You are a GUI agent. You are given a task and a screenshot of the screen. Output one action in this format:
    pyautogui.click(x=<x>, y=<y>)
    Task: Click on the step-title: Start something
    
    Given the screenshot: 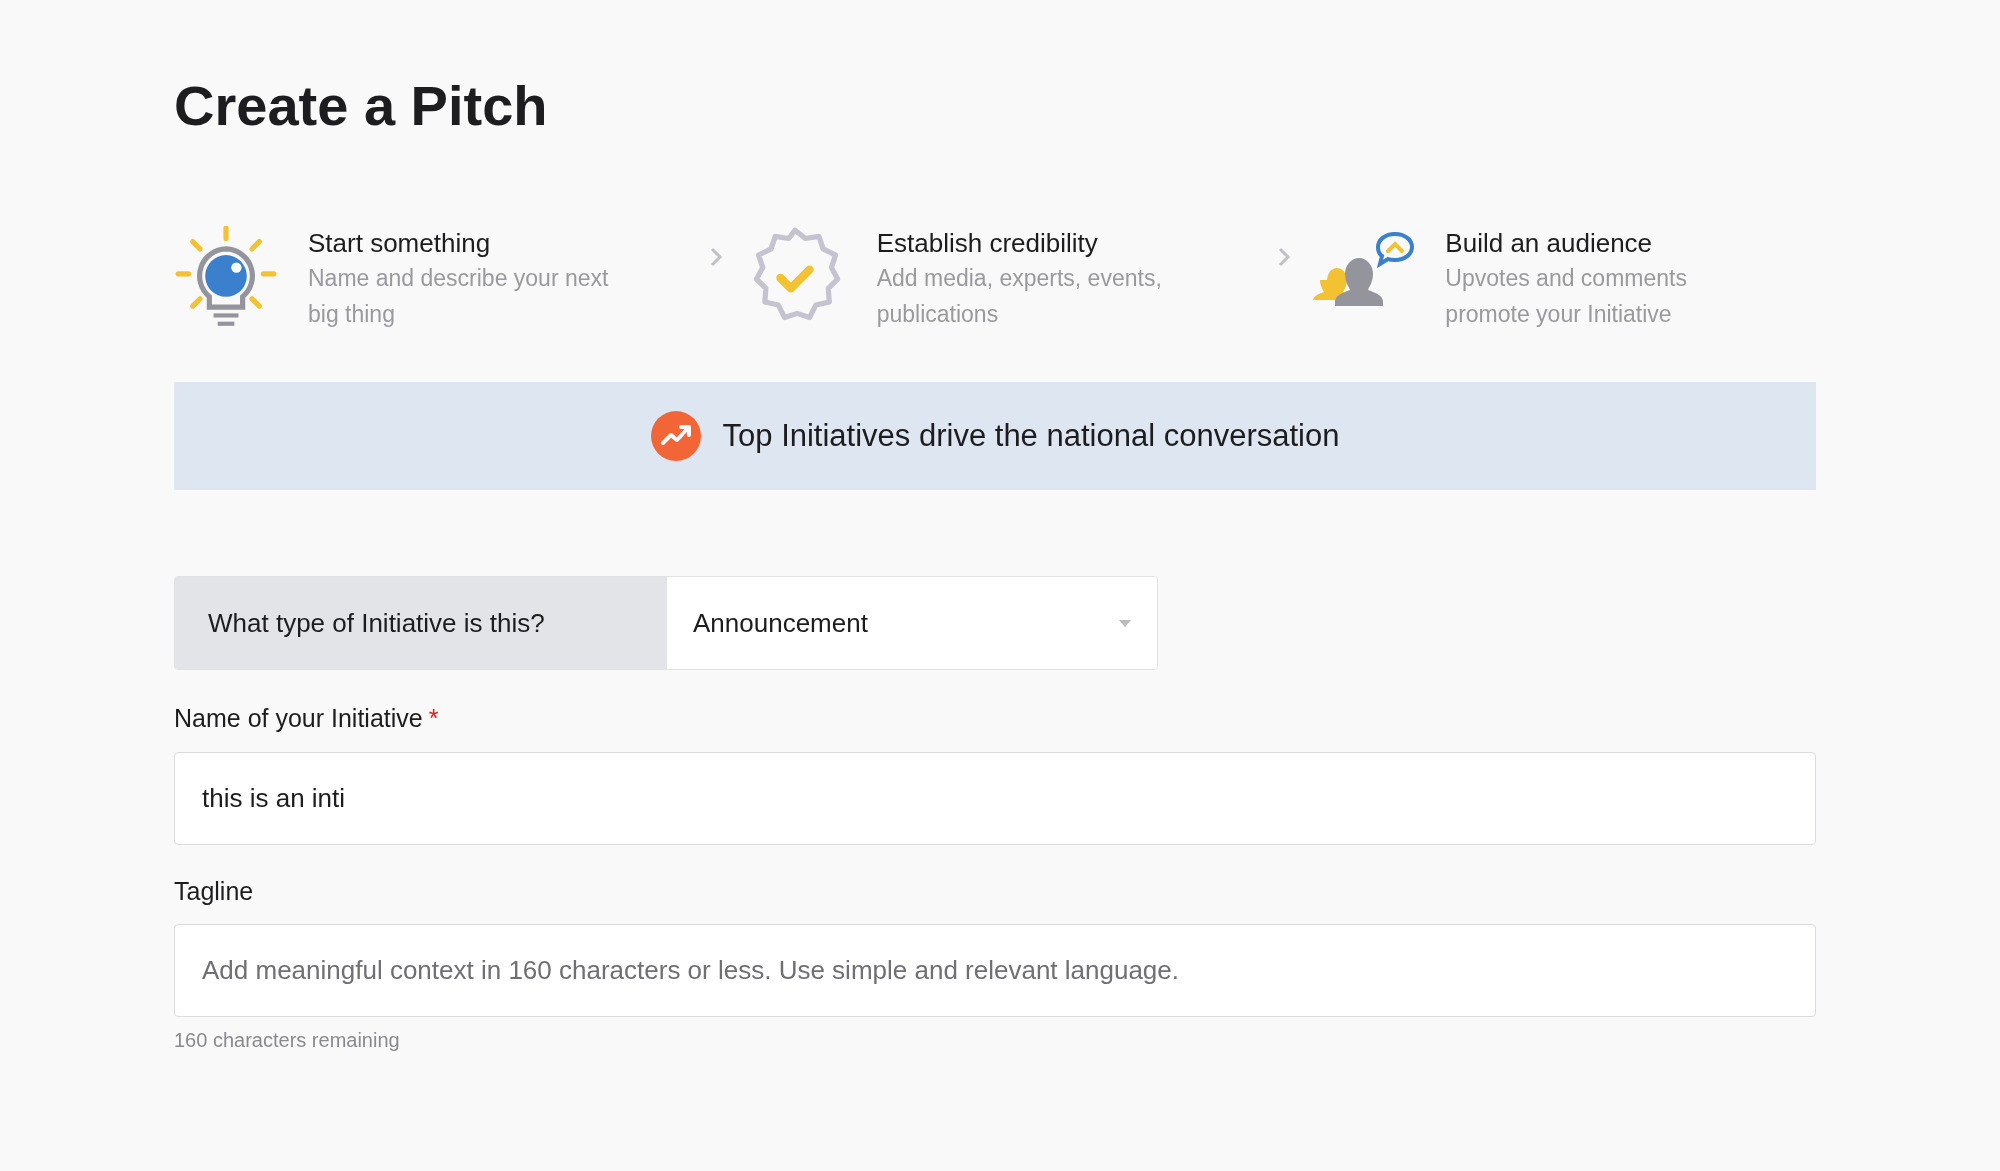 What is the action you would take?
    pyautogui.click(x=400, y=243)
    